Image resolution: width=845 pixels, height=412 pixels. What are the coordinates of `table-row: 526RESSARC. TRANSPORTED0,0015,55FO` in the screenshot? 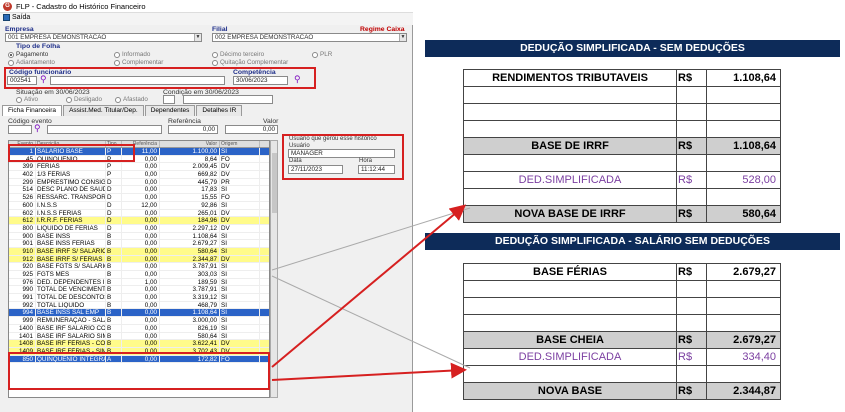 It's located at (139, 198).